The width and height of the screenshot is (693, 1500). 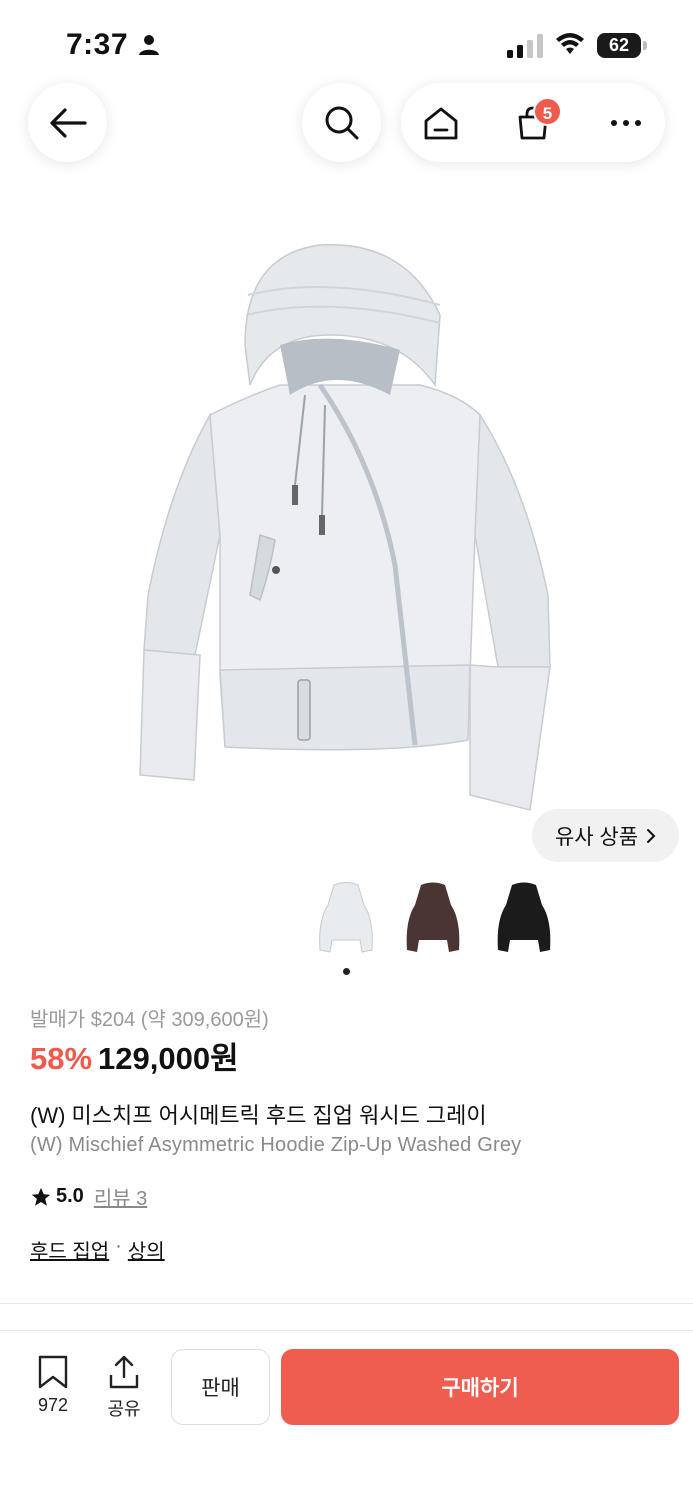 I want to click on similar-products-button: 유사 상품, so click(x=605, y=835).